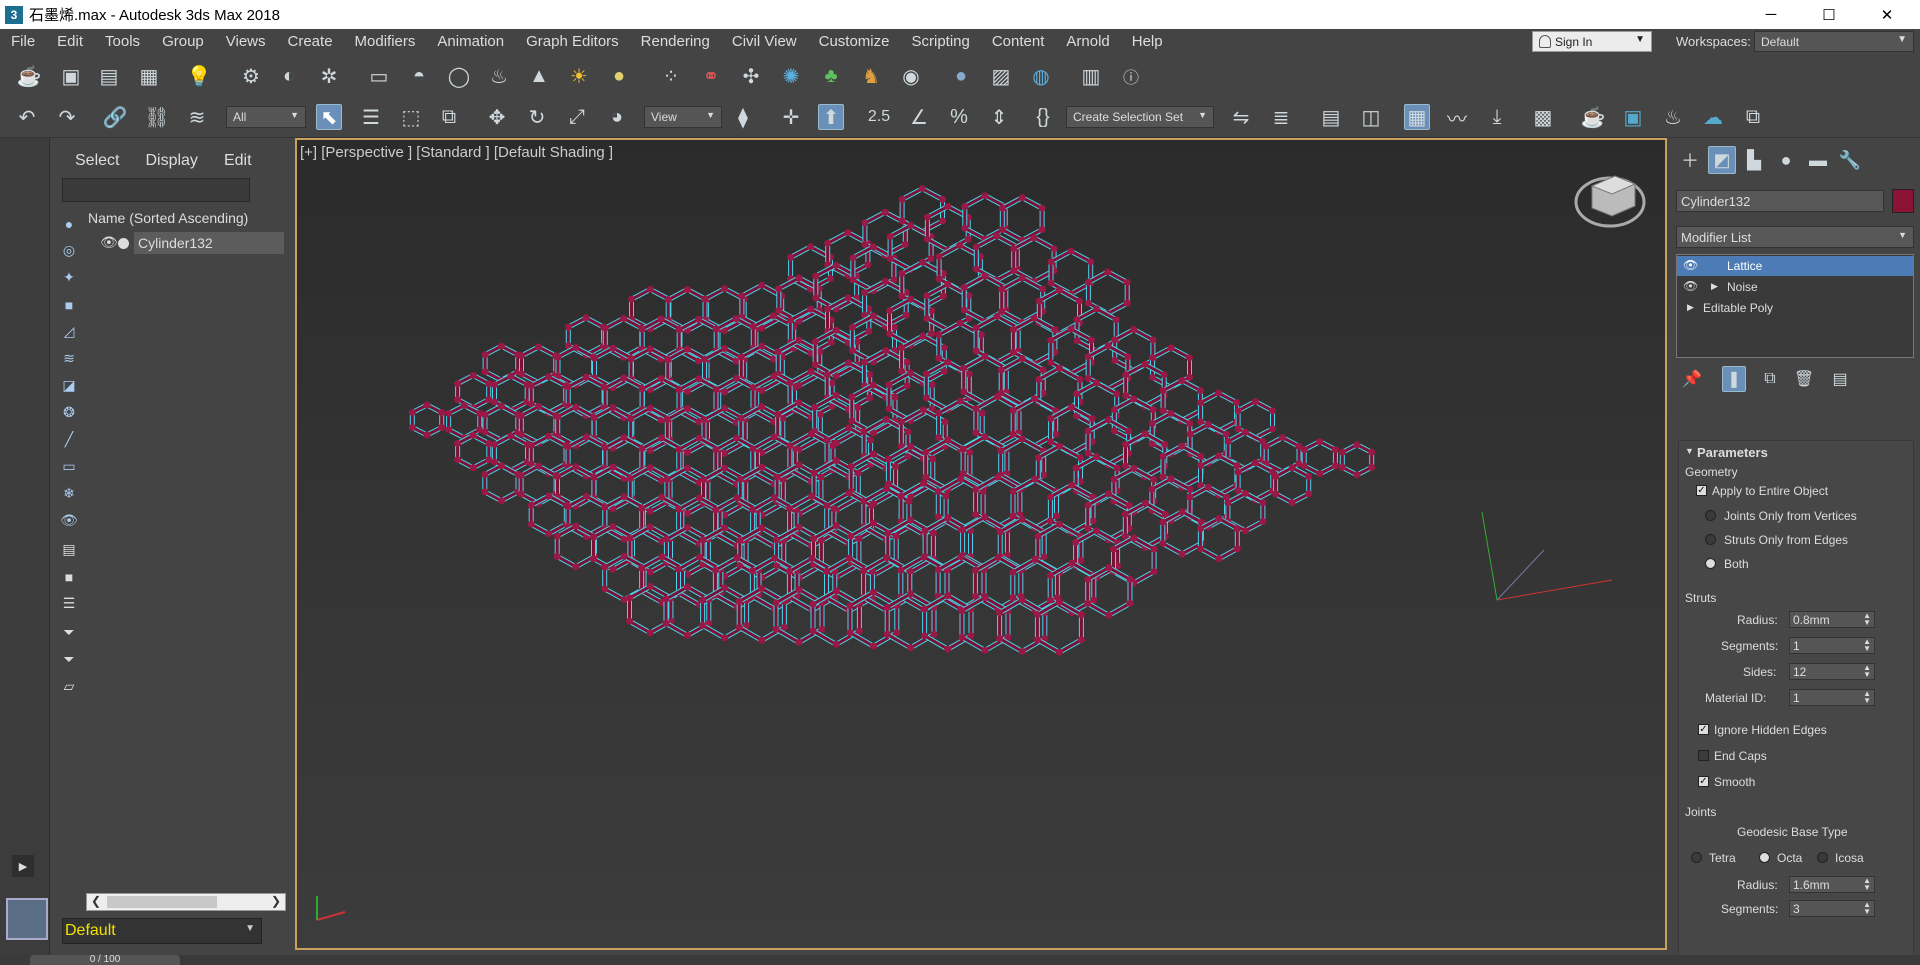 The image size is (1920, 965). Describe the element at coordinates (1690, 160) in the screenshot. I see `create-tab-icon: ＋` at that location.